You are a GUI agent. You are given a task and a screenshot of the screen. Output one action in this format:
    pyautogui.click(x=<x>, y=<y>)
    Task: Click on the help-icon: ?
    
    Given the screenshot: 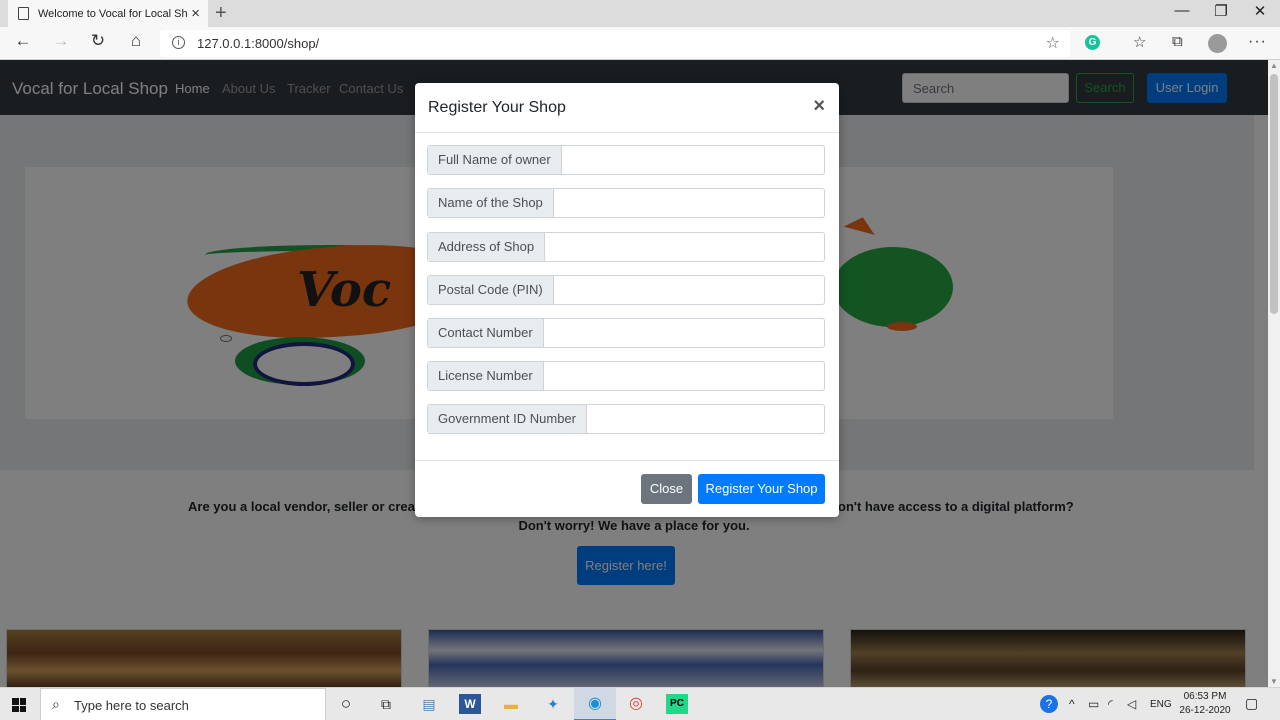 What is the action you would take?
    pyautogui.click(x=1049, y=704)
    